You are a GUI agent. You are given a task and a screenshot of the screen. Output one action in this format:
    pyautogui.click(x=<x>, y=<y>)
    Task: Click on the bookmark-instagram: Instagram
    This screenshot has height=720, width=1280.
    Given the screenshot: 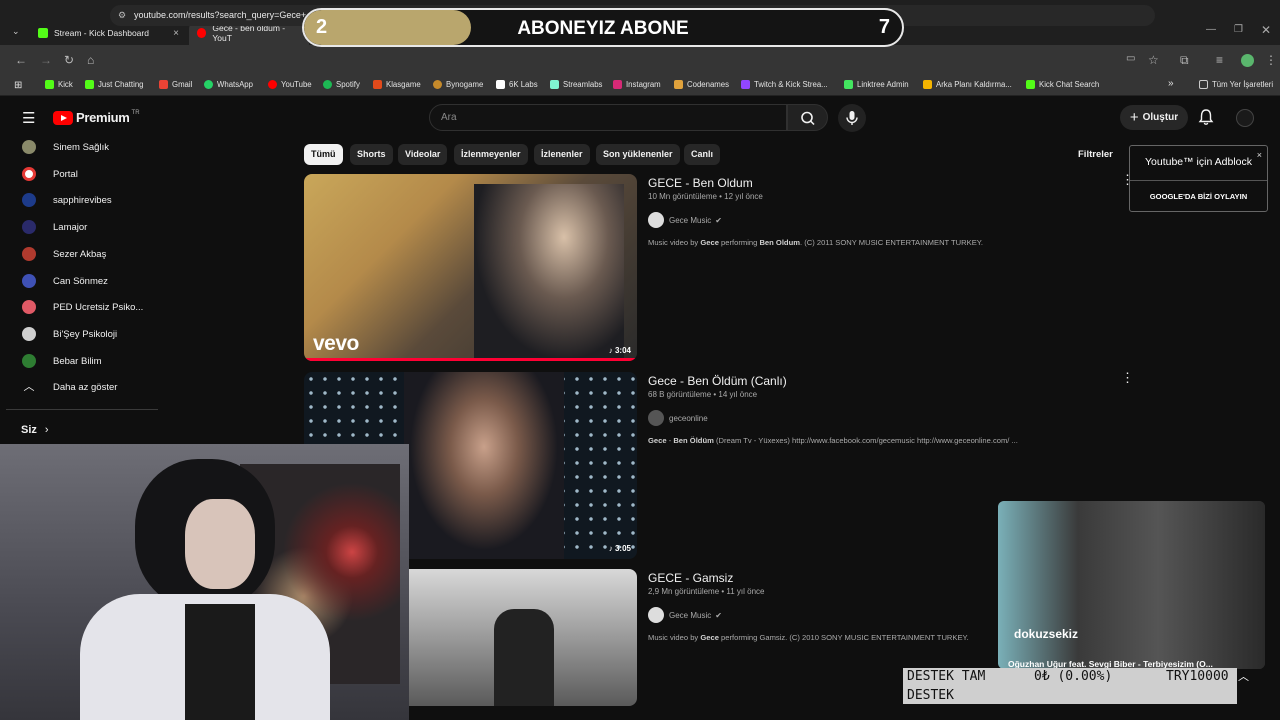 What is the action you would take?
    pyautogui.click(x=637, y=84)
    